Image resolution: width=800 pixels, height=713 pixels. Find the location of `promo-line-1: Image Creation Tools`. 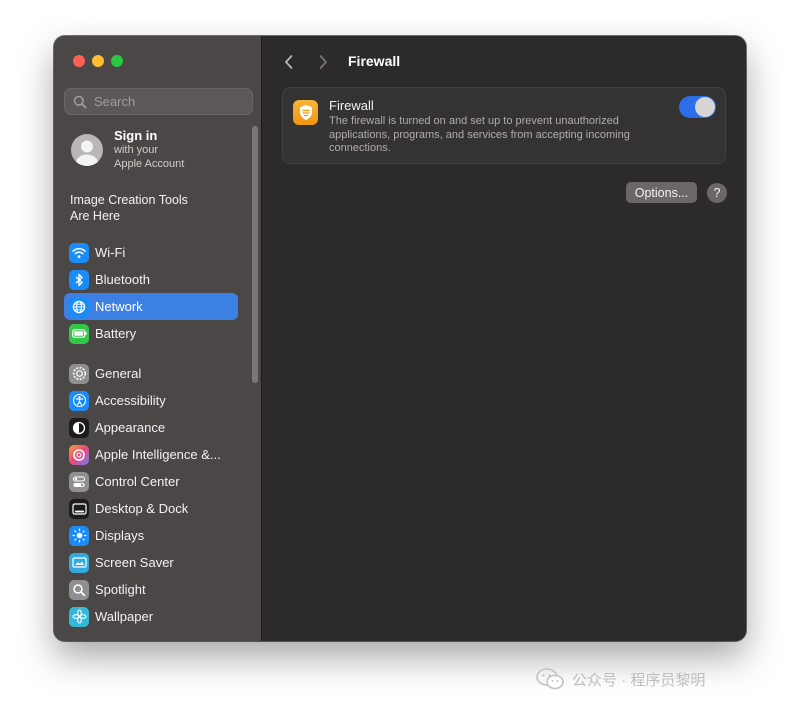

promo-line-1: Image Creation Tools is located at coordinates (129, 200).